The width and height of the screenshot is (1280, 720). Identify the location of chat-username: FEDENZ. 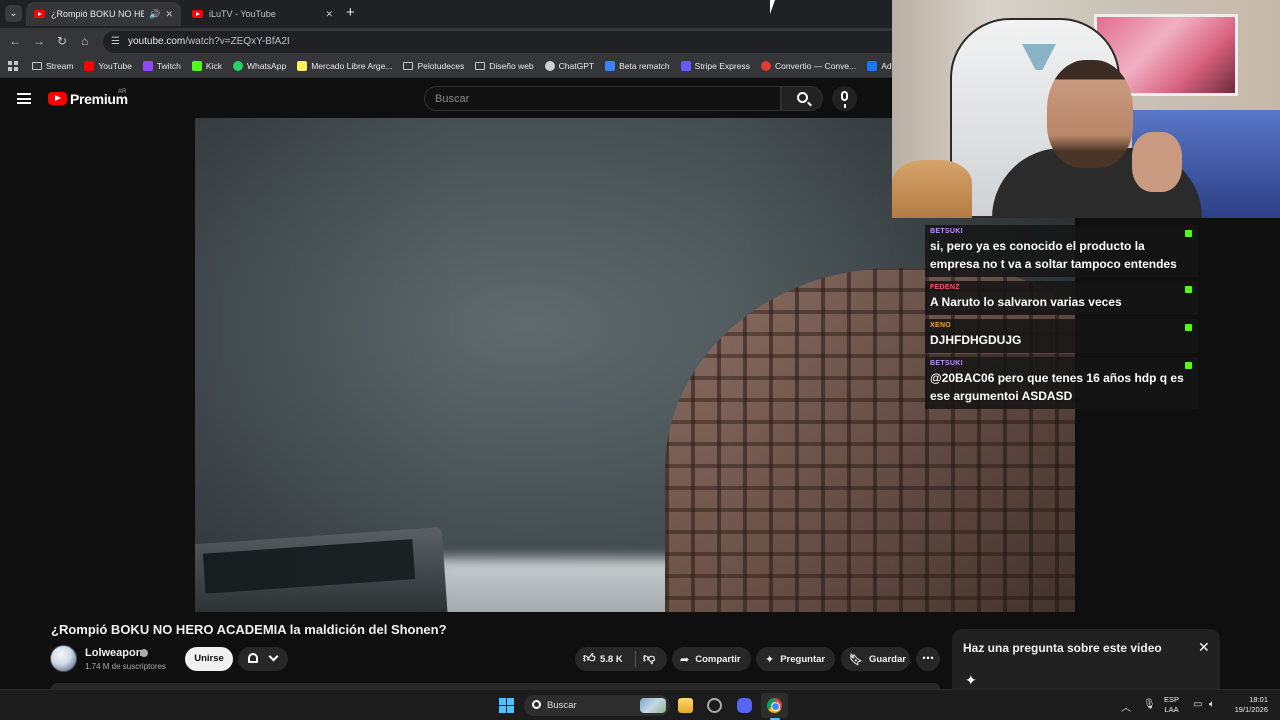
(945, 287).